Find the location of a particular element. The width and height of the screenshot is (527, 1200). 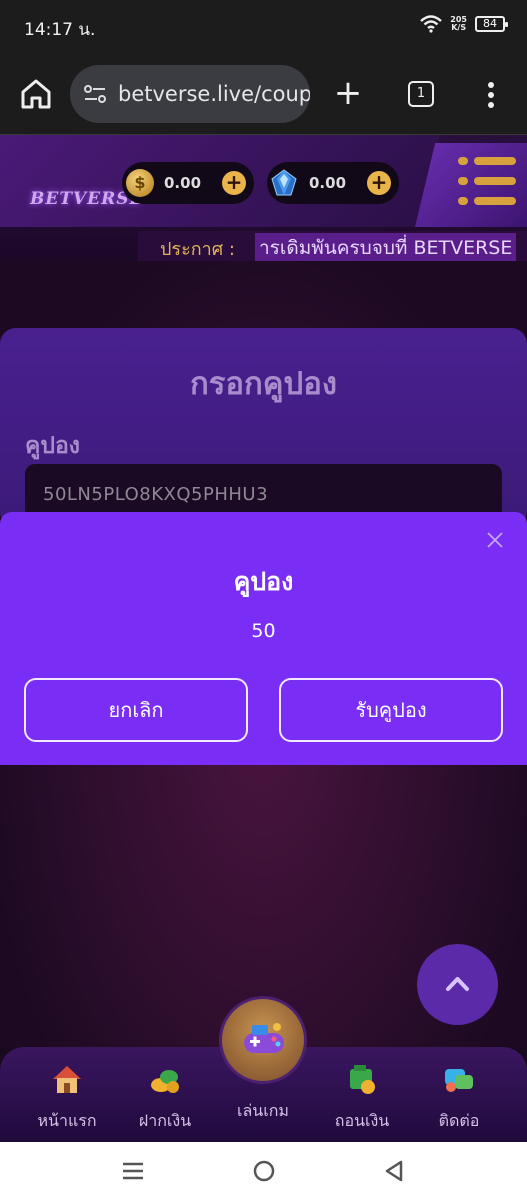

home-icon is located at coordinates (36, 94).